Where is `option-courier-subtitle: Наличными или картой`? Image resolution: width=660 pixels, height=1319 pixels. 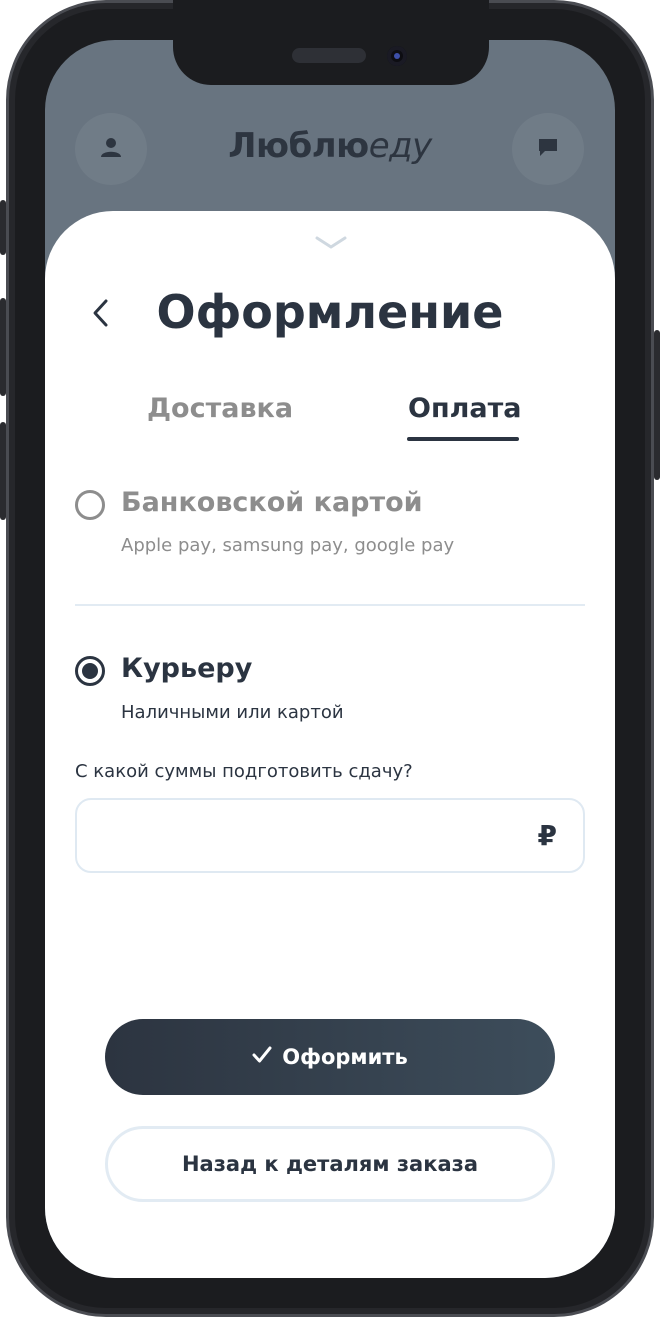
option-courier-subtitle: Наличными или картой is located at coordinates (232, 712).